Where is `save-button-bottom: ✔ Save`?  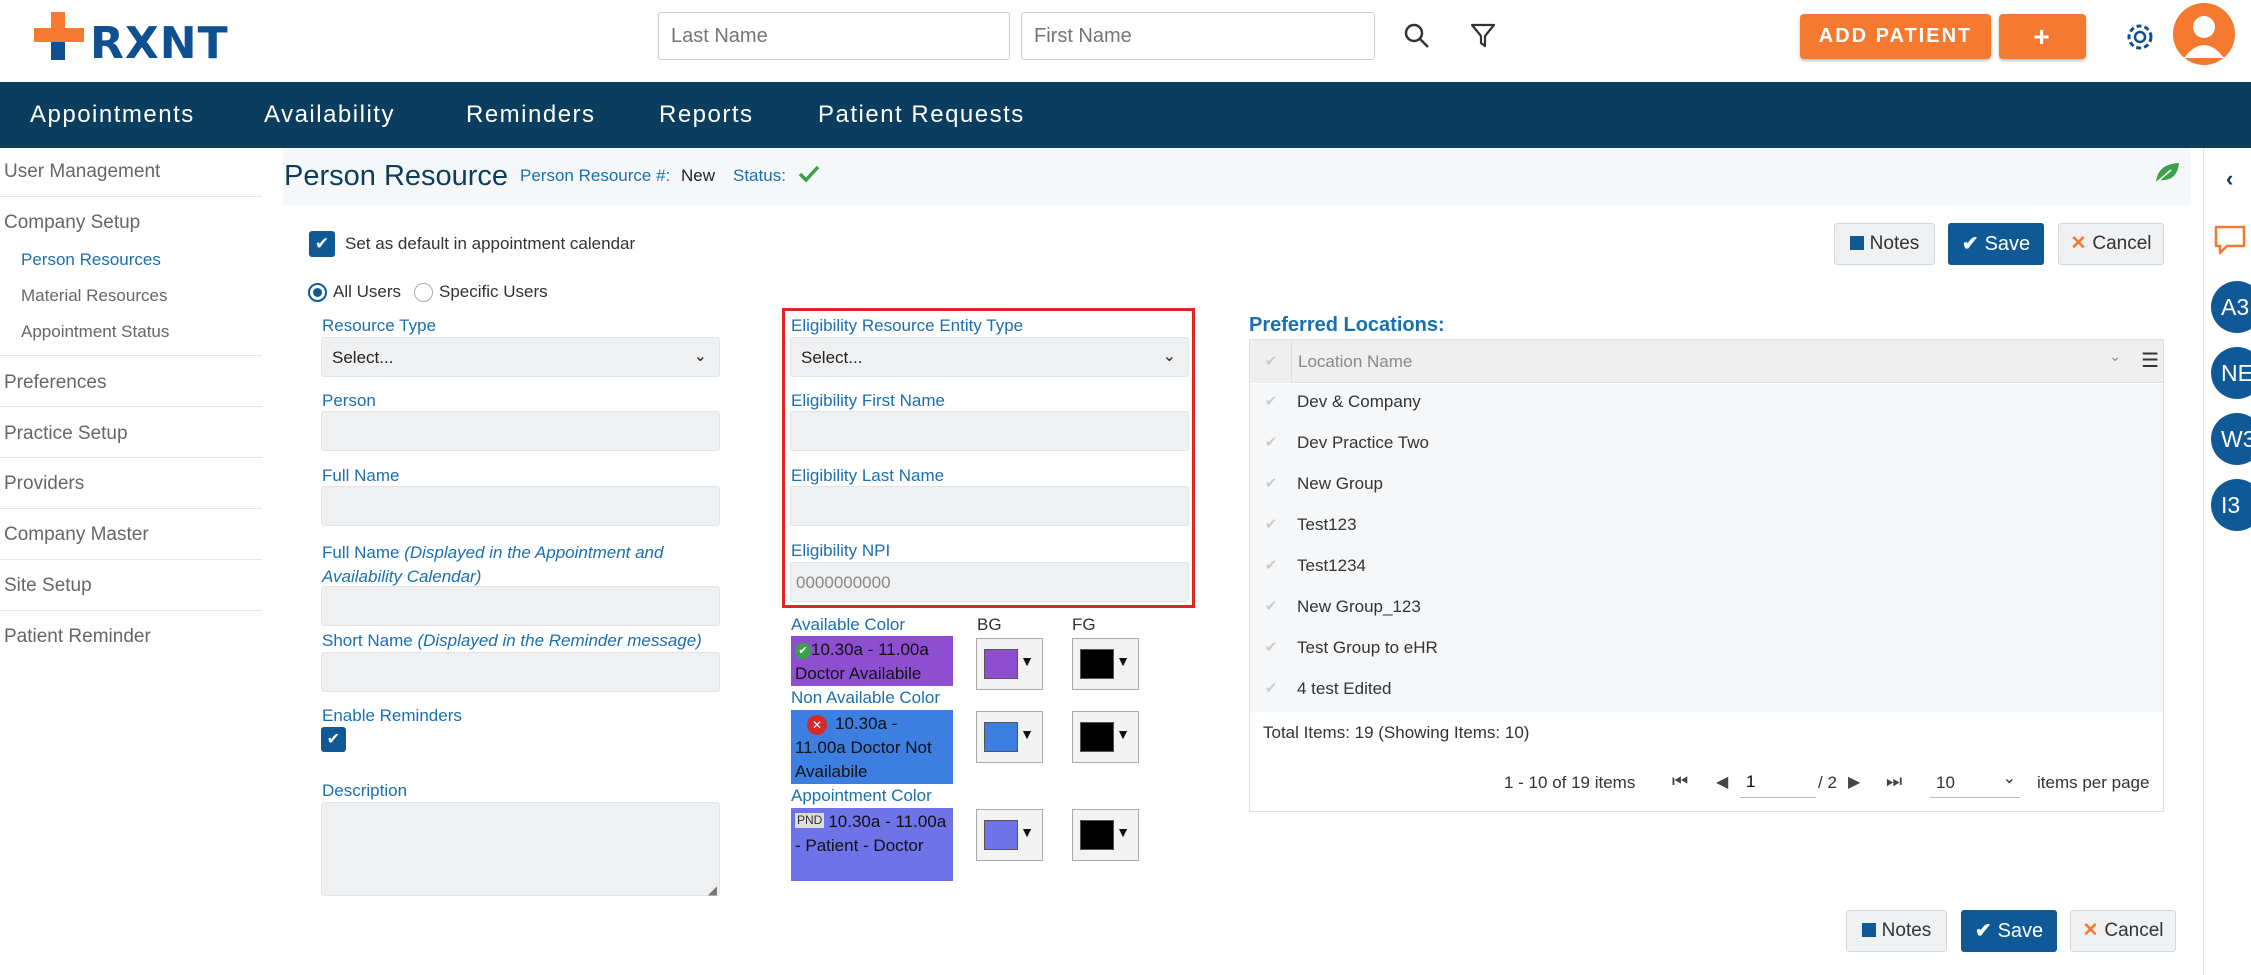
save-button-bottom: ✔ Save is located at coordinates (2009, 931).